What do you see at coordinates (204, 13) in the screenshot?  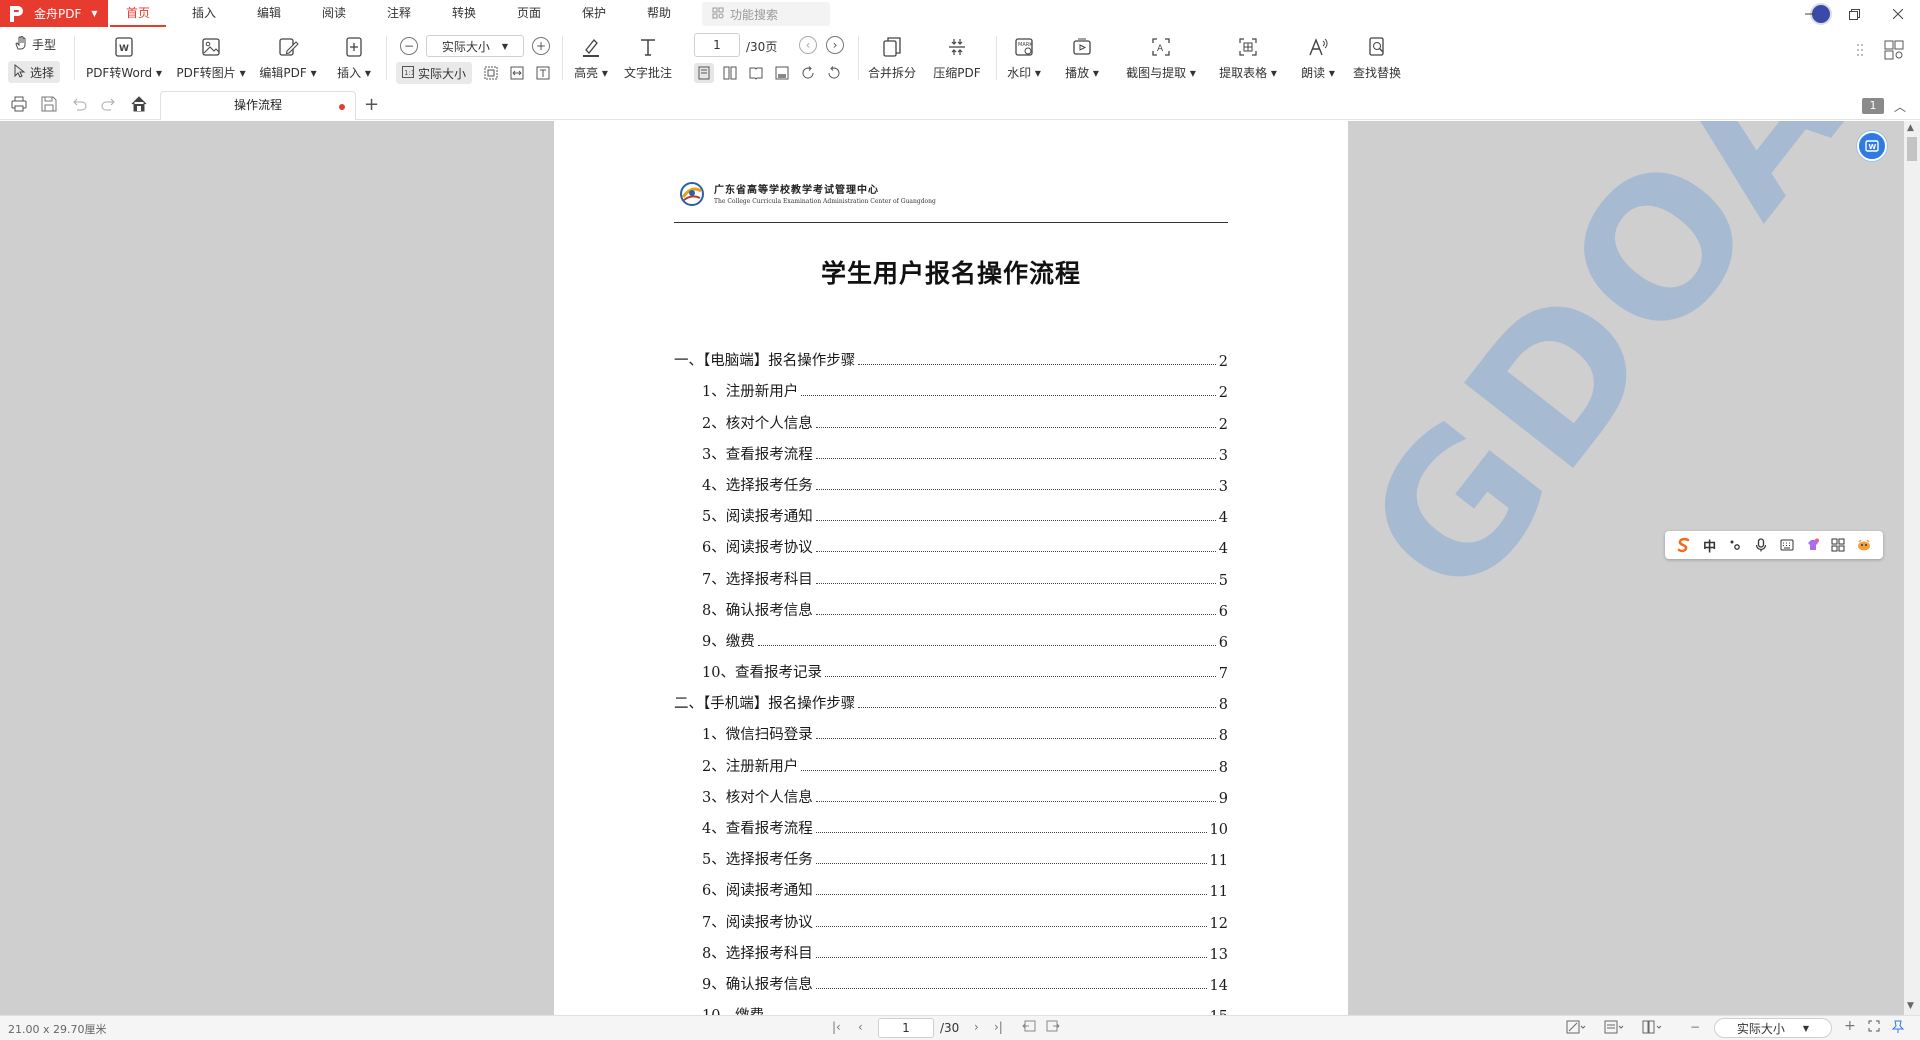 I see `menu-tab-insert: 插入` at bounding box center [204, 13].